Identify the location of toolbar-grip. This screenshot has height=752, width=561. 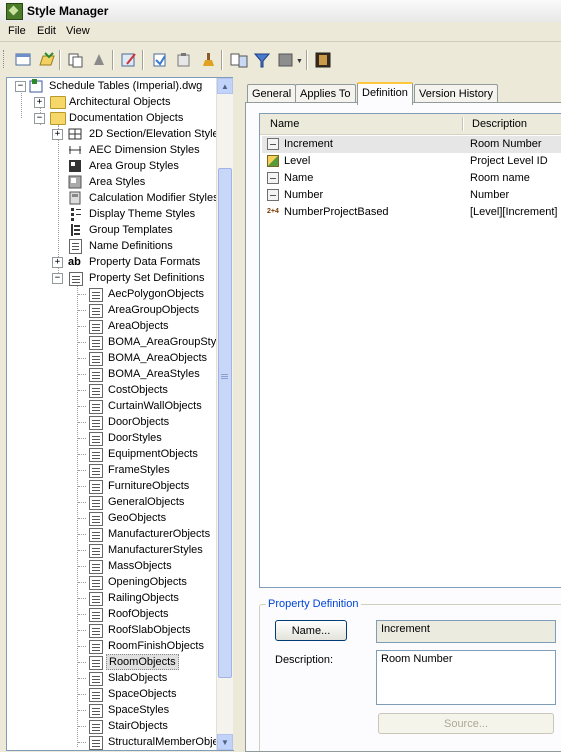
(5, 59).